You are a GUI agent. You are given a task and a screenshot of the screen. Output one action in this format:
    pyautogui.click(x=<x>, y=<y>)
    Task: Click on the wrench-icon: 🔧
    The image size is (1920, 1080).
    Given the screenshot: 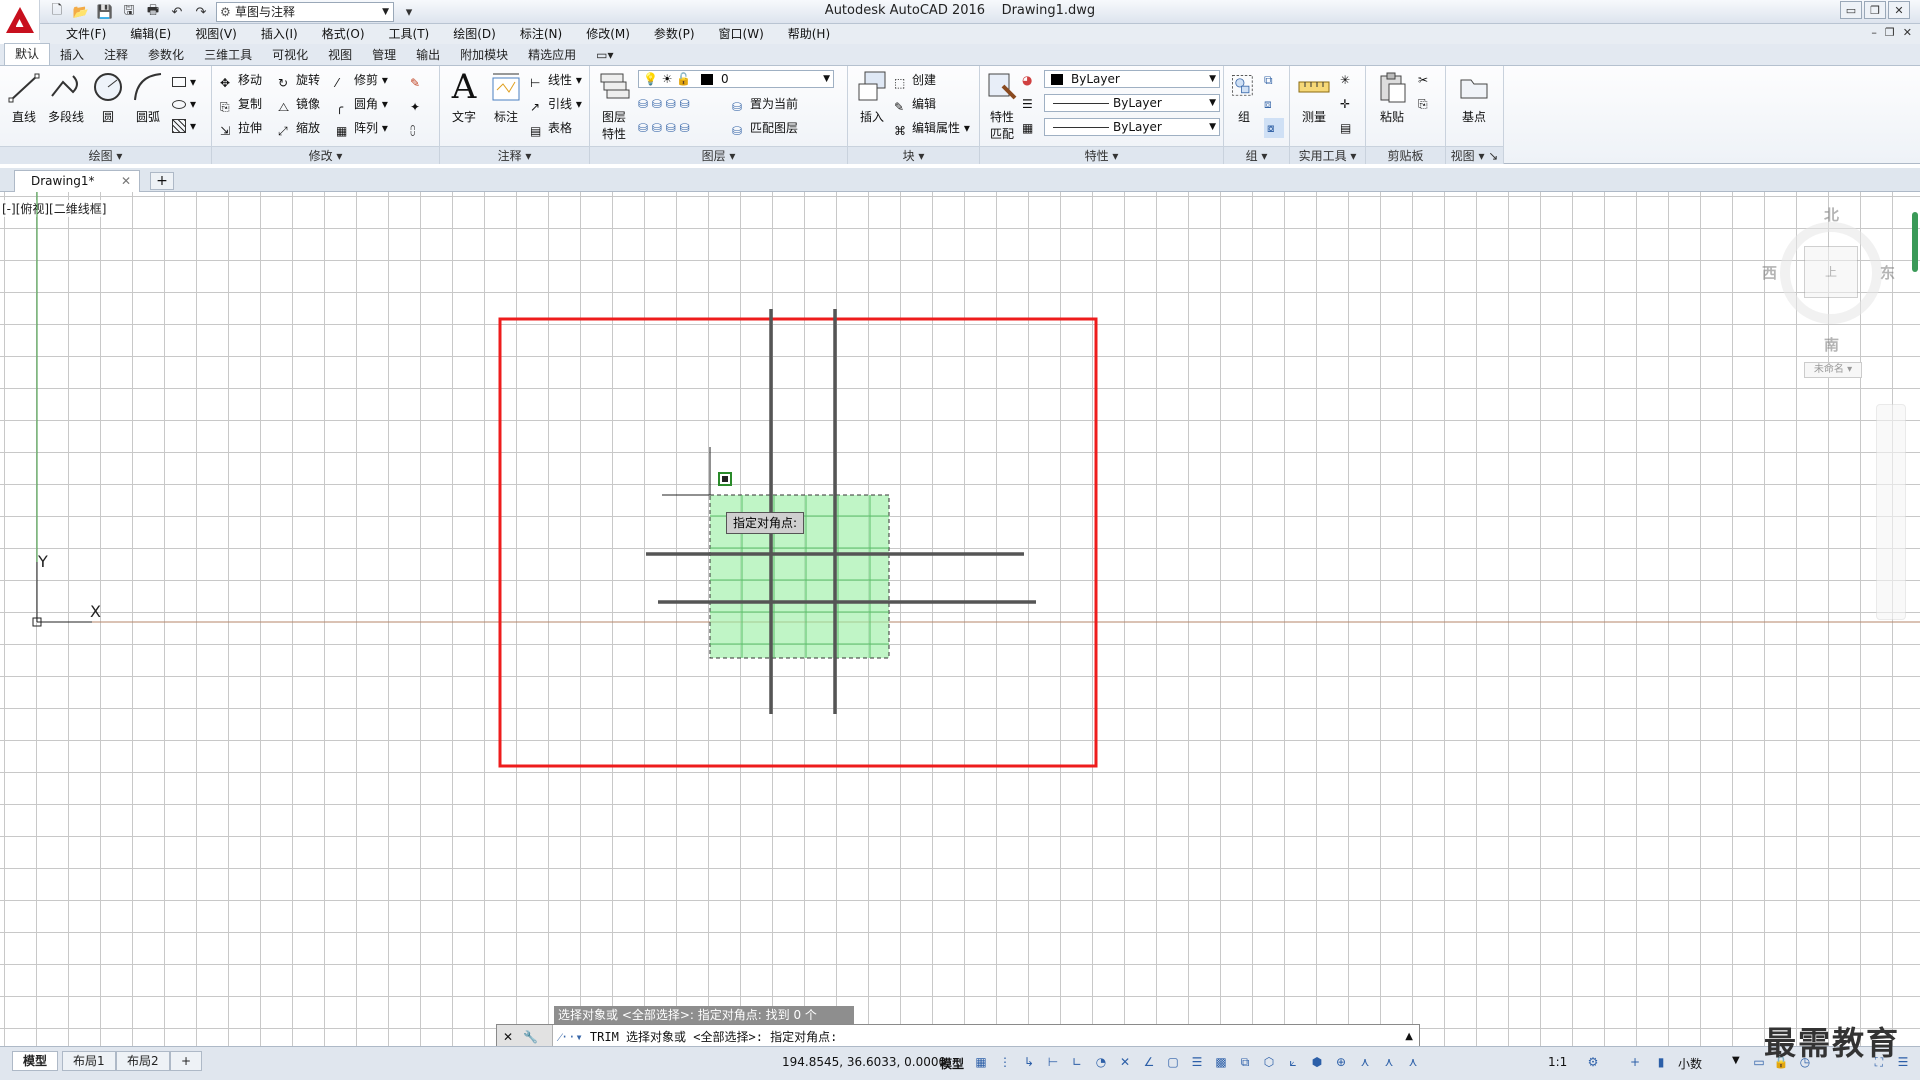 What is the action you would take?
    pyautogui.click(x=530, y=1037)
    